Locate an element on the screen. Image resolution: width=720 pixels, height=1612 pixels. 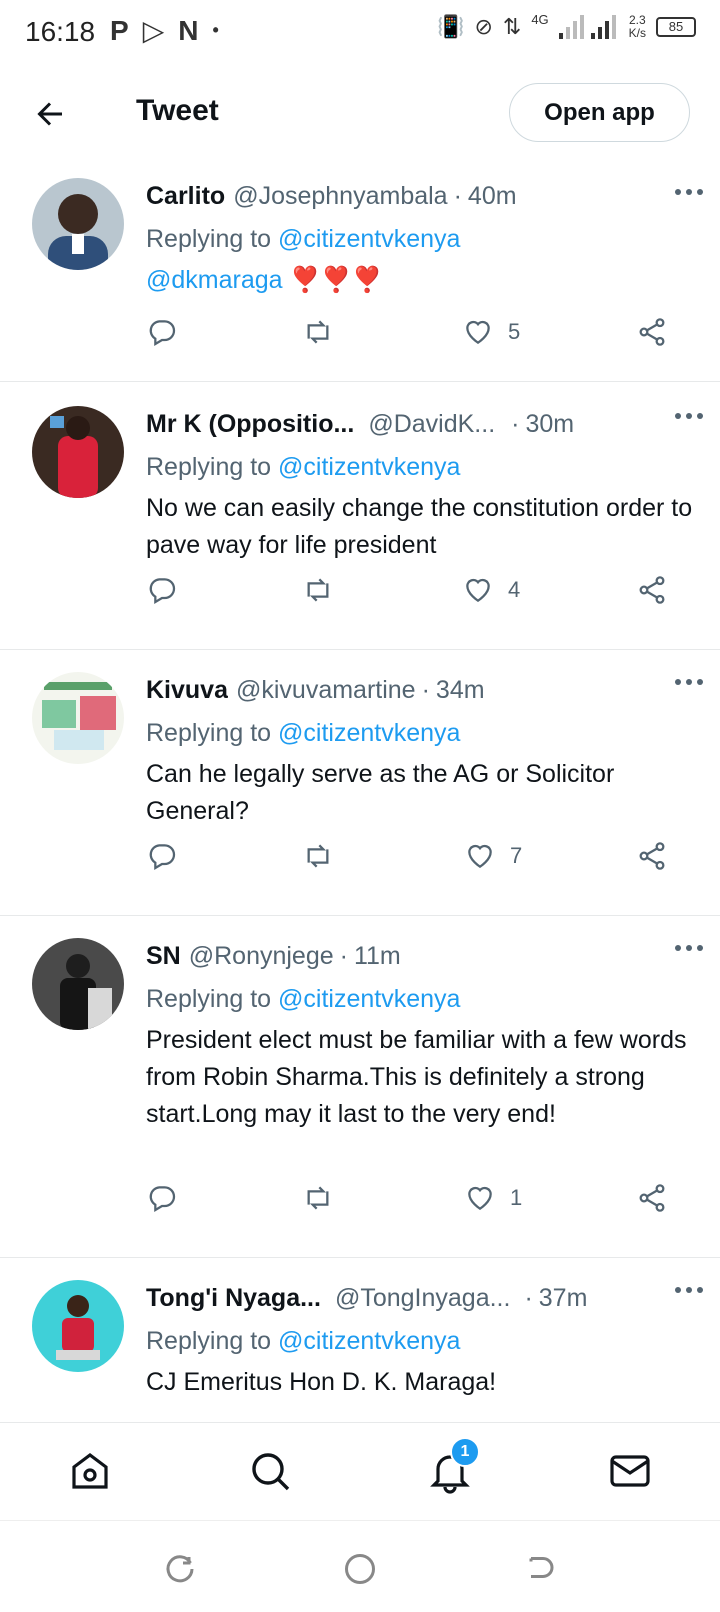
dnd-icon: ⊘ is located at coordinates (483, 26).